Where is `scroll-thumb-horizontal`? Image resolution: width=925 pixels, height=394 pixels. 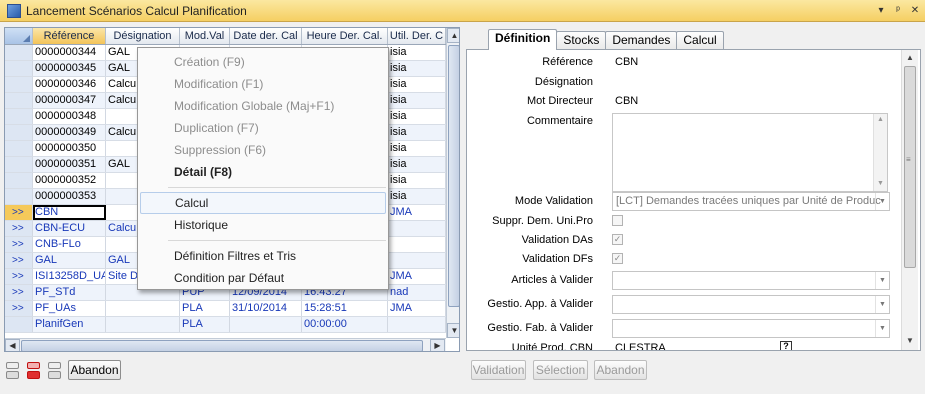 scroll-thumb-horizontal is located at coordinates (222, 345).